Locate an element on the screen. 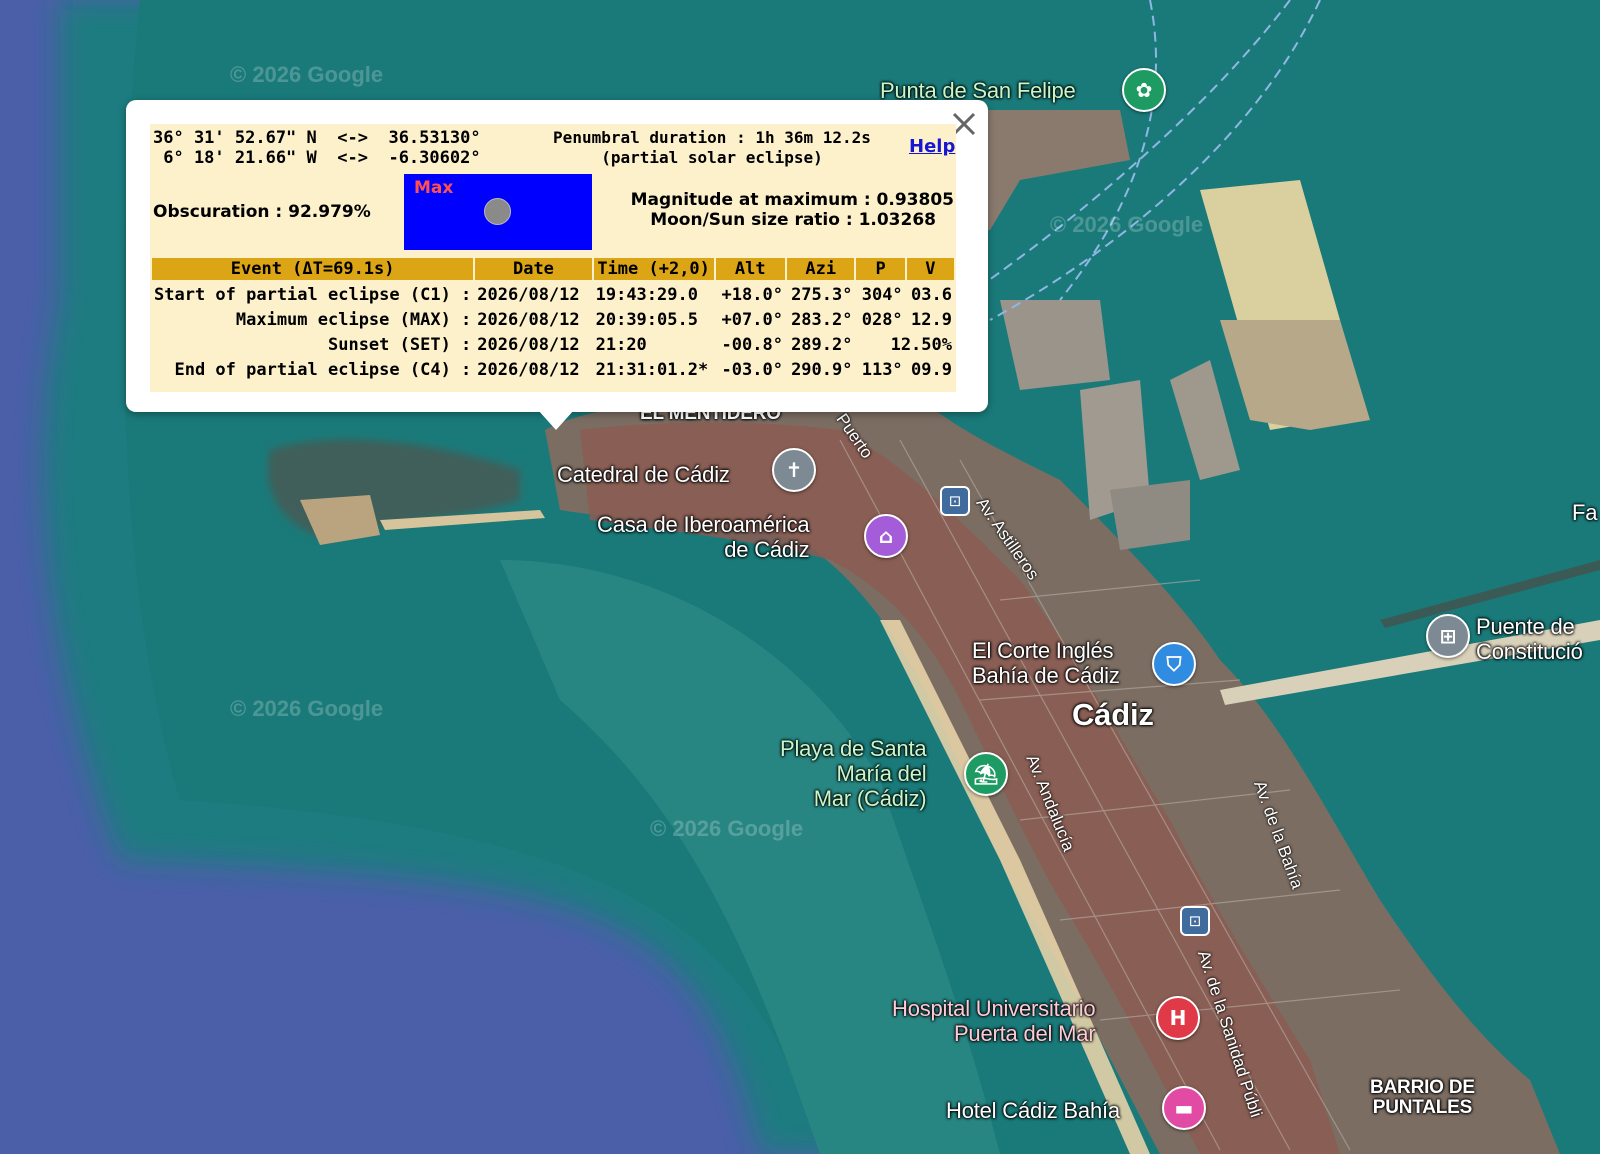  longitude-arrow: <-> is located at coordinates (352, 158).